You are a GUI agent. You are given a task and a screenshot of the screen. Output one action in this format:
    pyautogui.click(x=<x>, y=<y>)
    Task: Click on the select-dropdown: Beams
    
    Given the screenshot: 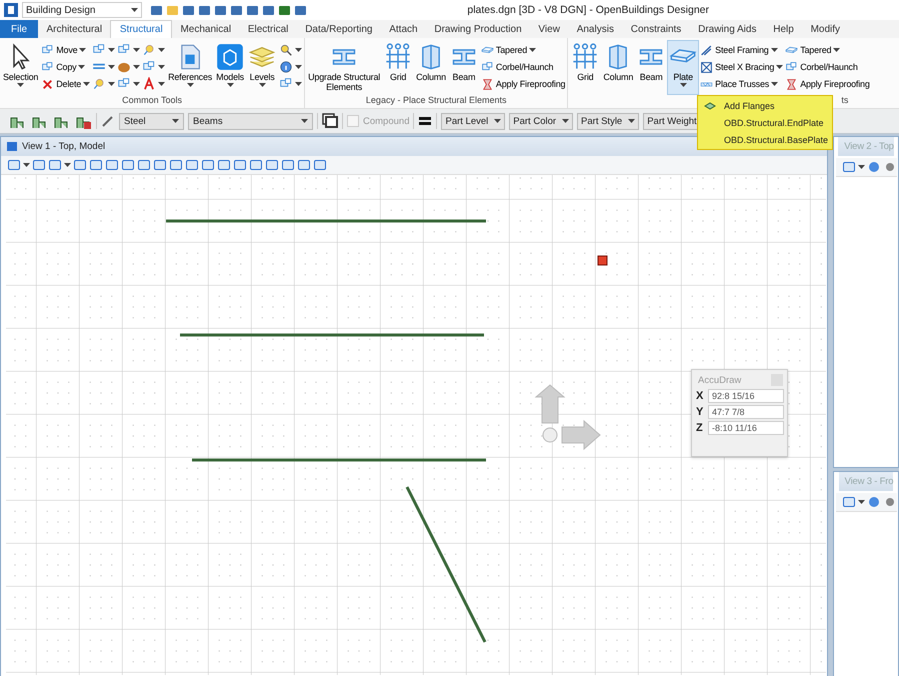 What is the action you would take?
    pyautogui.click(x=250, y=121)
    